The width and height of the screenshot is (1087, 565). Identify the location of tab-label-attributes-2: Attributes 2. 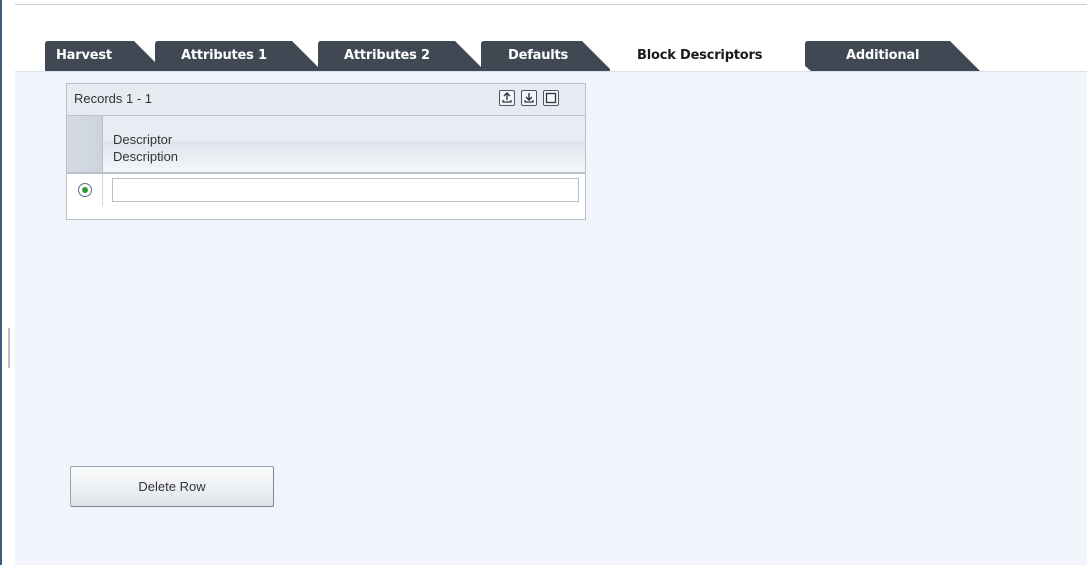
(387, 55).